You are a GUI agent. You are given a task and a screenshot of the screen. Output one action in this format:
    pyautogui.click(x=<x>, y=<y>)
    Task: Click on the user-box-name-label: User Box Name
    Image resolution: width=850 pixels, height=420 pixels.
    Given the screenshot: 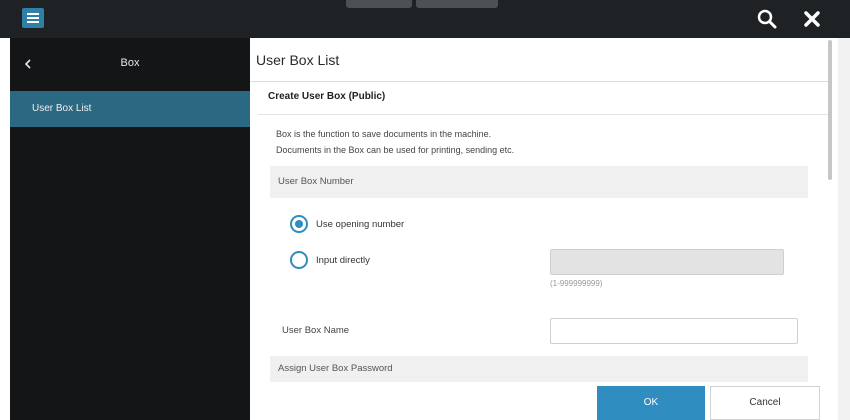 What is the action you would take?
    pyautogui.click(x=316, y=330)
    